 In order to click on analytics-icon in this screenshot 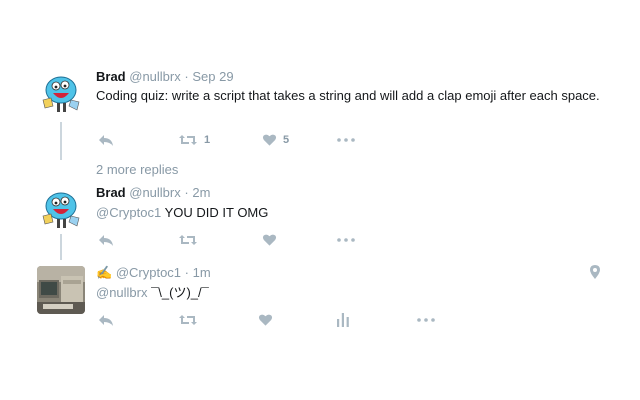, I will do `click(343, 320)`.